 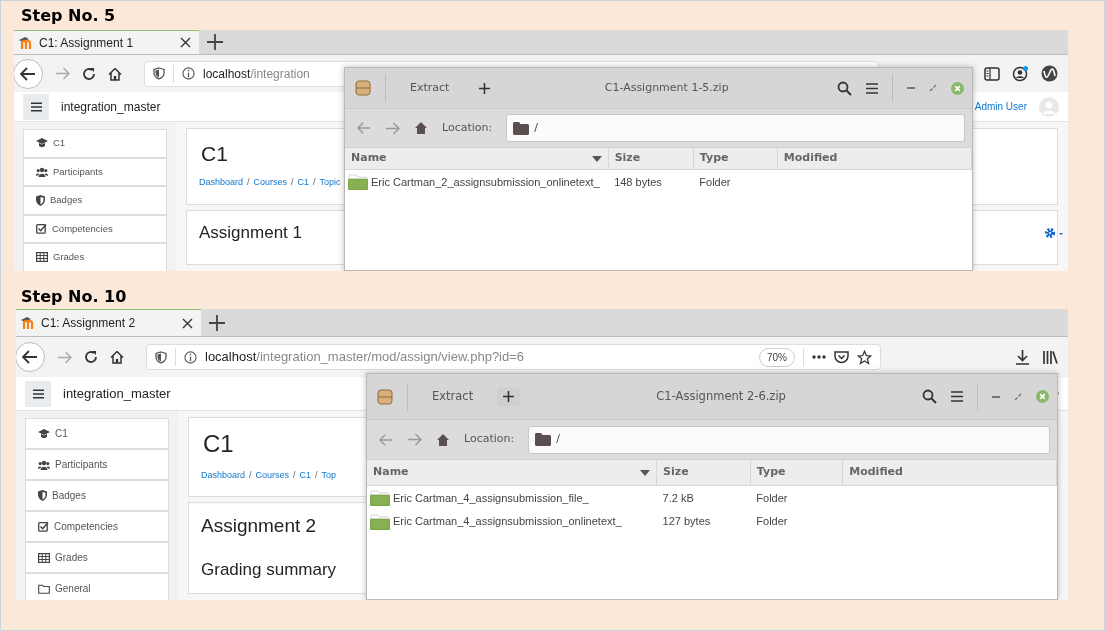 I want to click on activity-title: Assignment 2, so click(x=259, y=527).